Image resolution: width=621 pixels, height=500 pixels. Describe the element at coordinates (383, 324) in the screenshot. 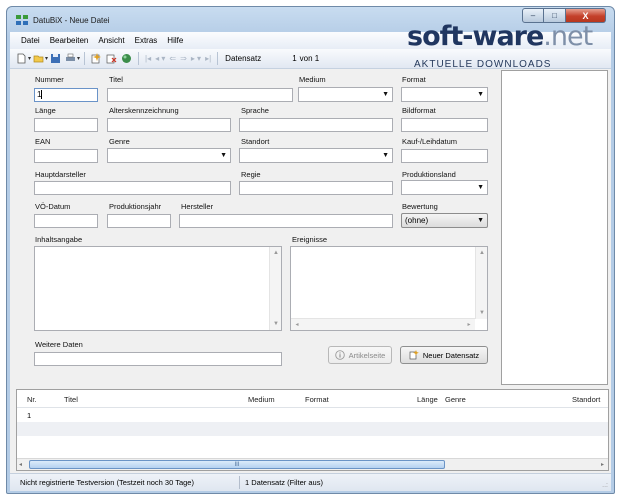

I see `horizontal-scrollbar: ◂ ▸` at that location.